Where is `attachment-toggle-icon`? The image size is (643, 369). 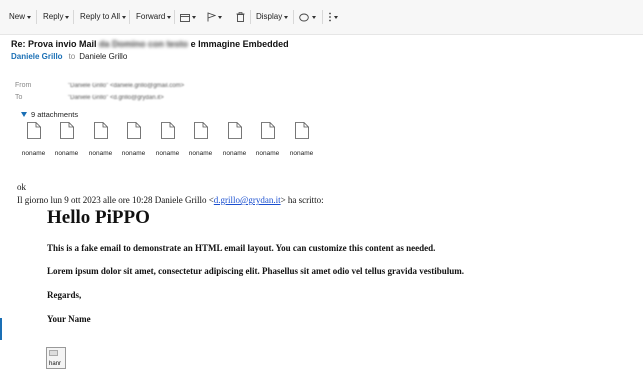 attachment-toggle-icon is located at coordinates (24, 114).